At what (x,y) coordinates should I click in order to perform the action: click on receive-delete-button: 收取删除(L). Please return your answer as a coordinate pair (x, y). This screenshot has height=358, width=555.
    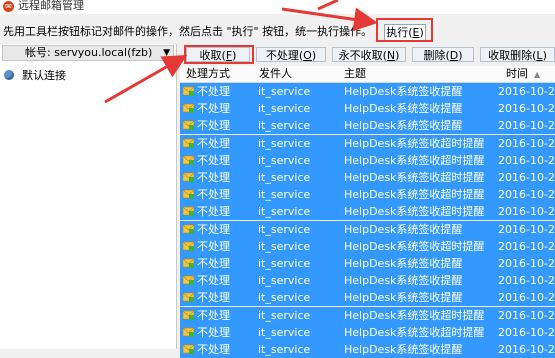
    Looking at the image, I should click on (517, 54).